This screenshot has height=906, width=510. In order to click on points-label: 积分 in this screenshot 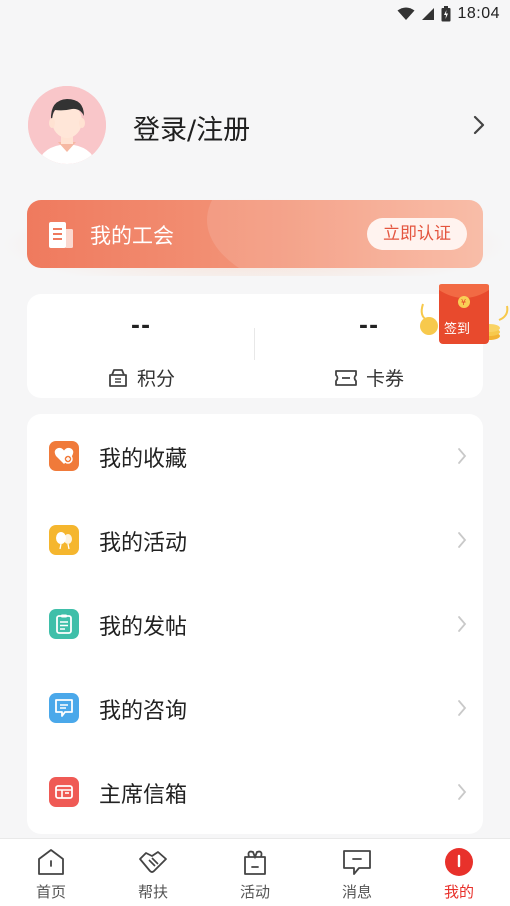, I will do `click(155, 379)`.